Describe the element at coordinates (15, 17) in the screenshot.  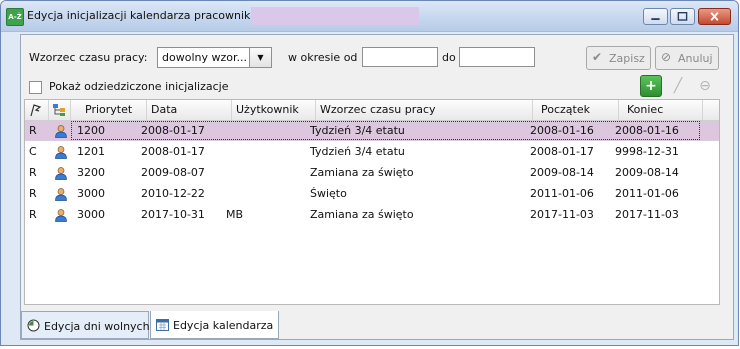
I see `app-icon: A-Ż` at that location.